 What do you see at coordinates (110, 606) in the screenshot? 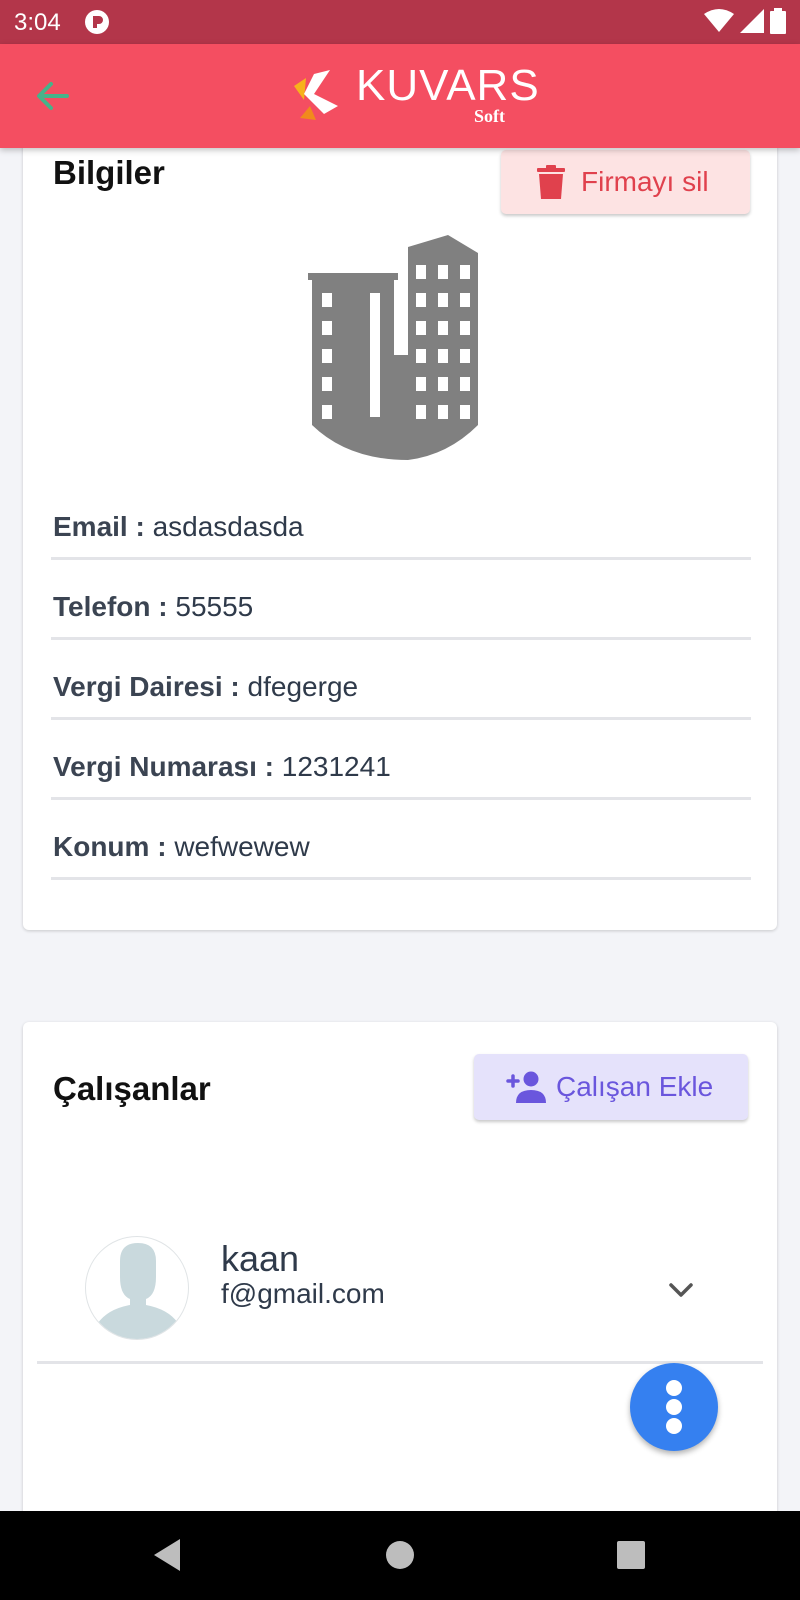
I see `phone-label: Telefon :` at bounding box center [110, 606].